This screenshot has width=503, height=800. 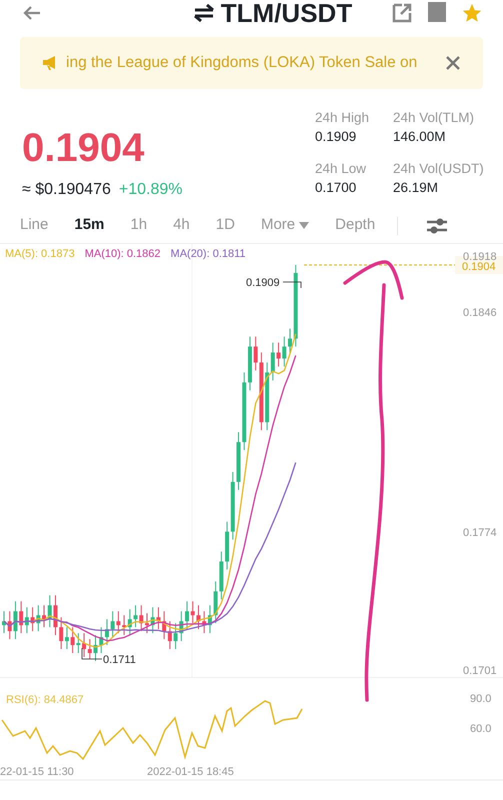 What do you see at coordinates (225, 225) in the screenshot?
I see `interval-tab: 1D` at bounding box center [225, 225].